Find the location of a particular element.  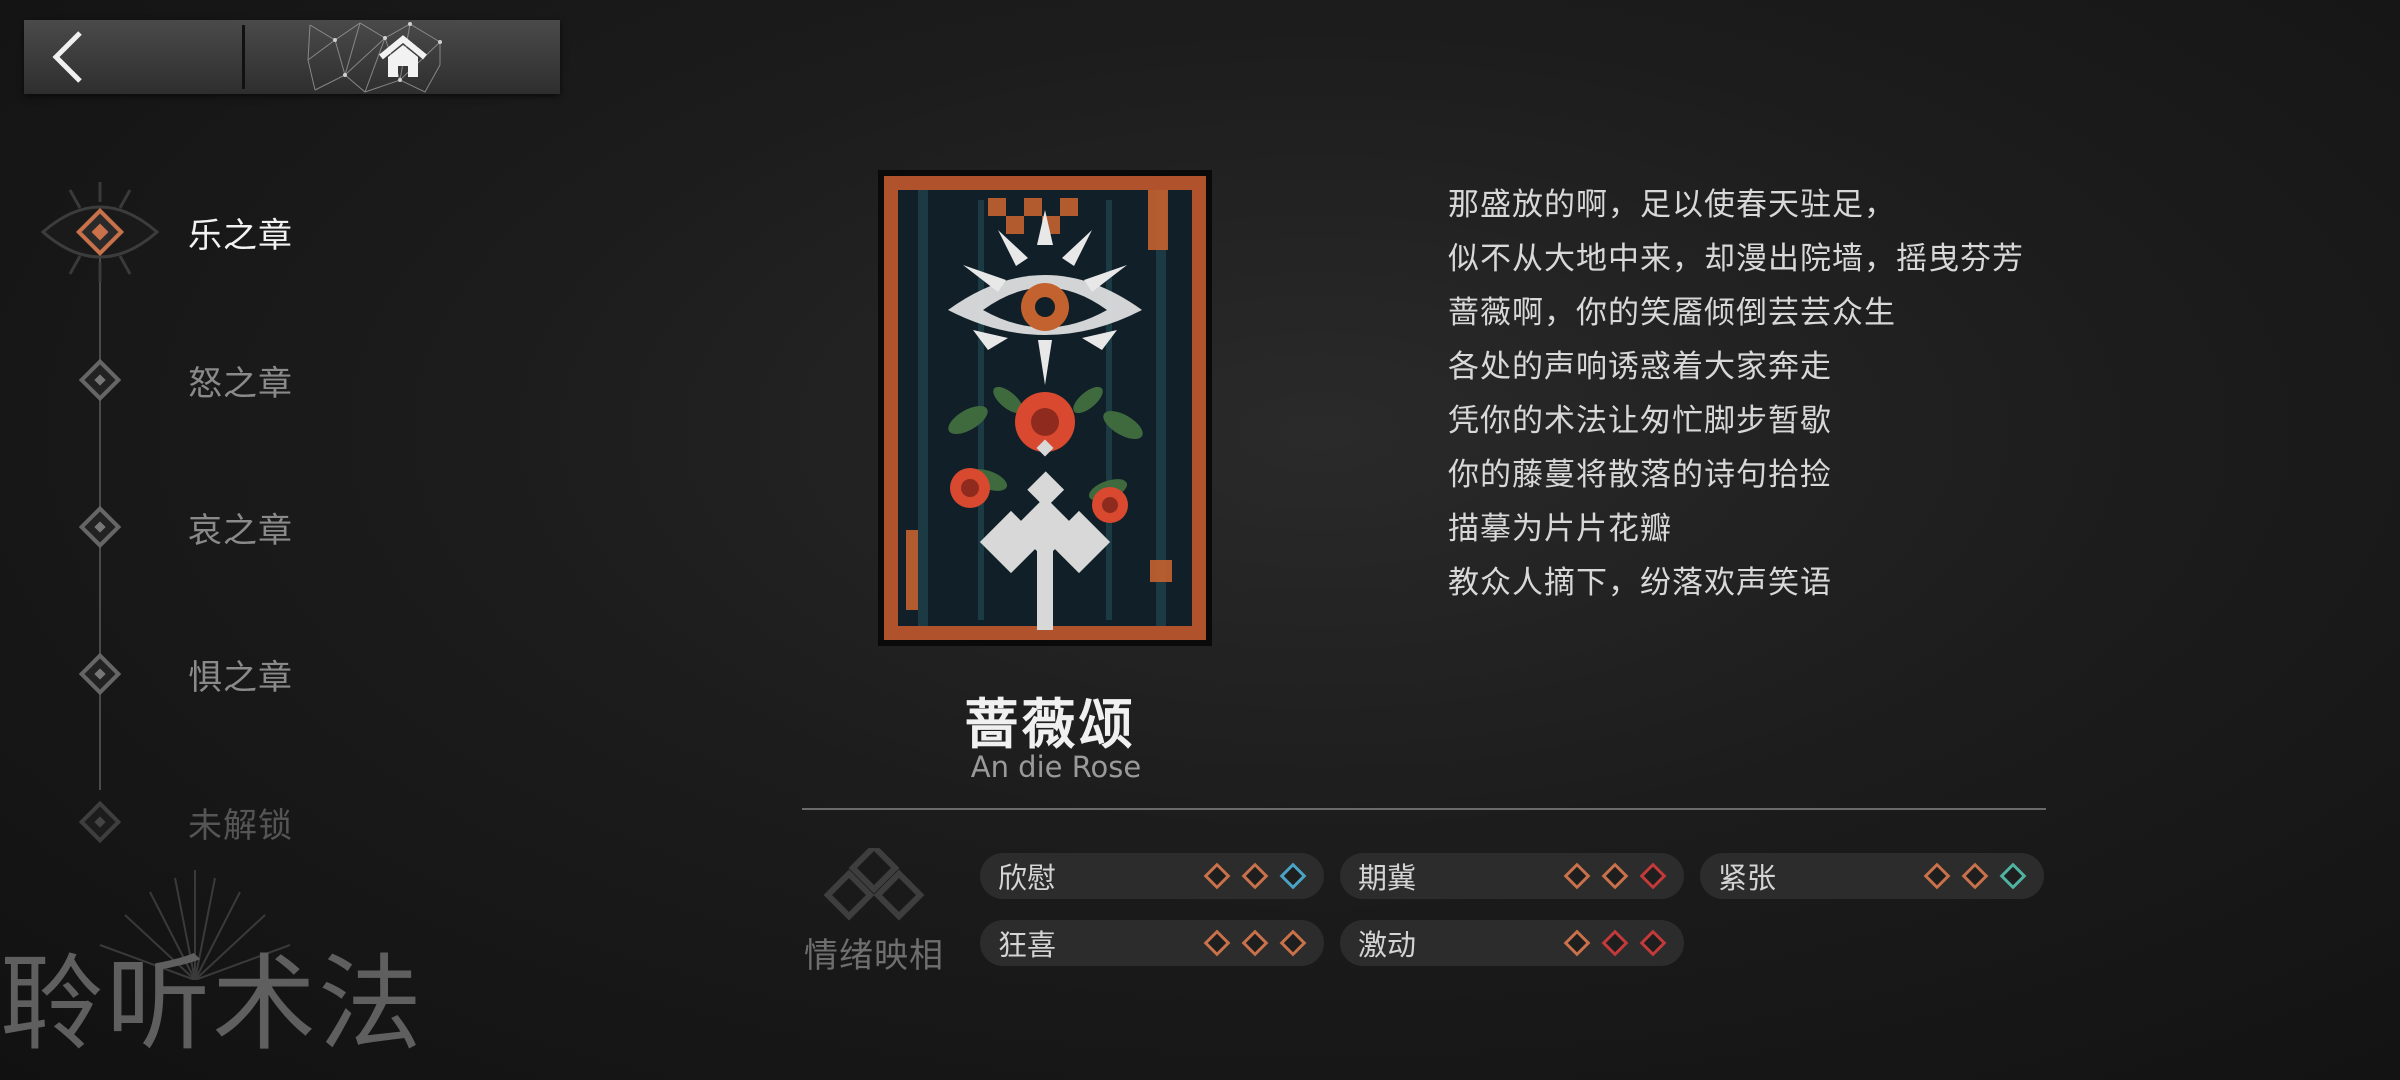

emotion-chip: 期冀 is located at coordinates (1512, 876).